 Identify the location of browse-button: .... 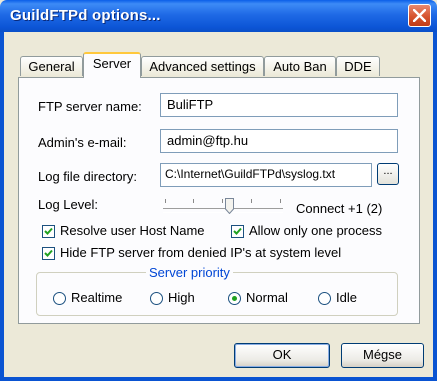
(388, 174).